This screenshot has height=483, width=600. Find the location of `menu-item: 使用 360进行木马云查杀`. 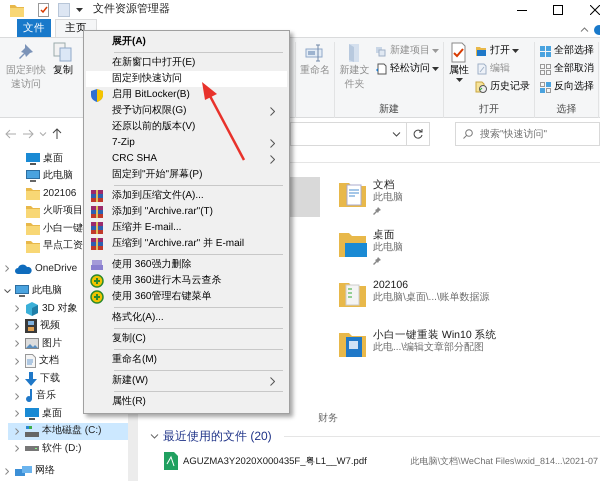

menu-item: 使用 360进行木马云查杀 is located at coordinates (186, 281).